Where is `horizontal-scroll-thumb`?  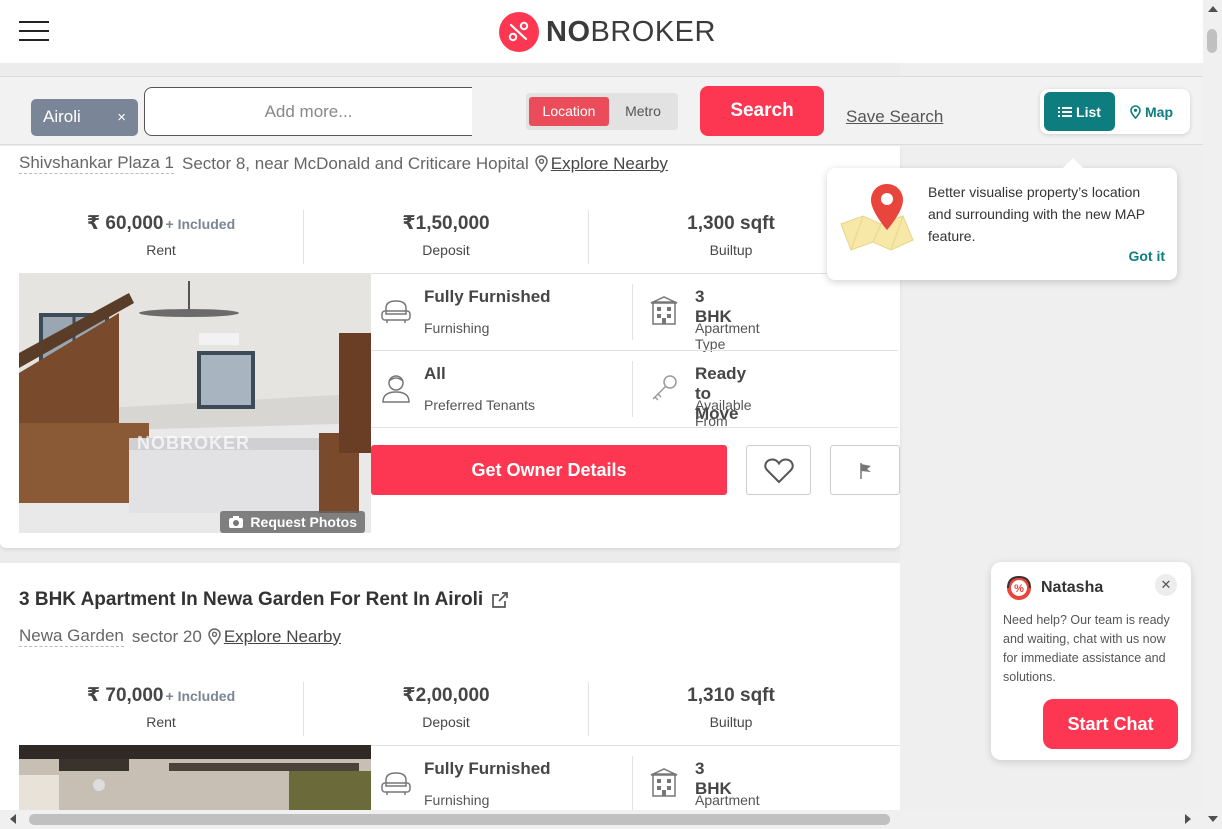
horizontal-scroll-thumb is located at coordinates (459, 819).